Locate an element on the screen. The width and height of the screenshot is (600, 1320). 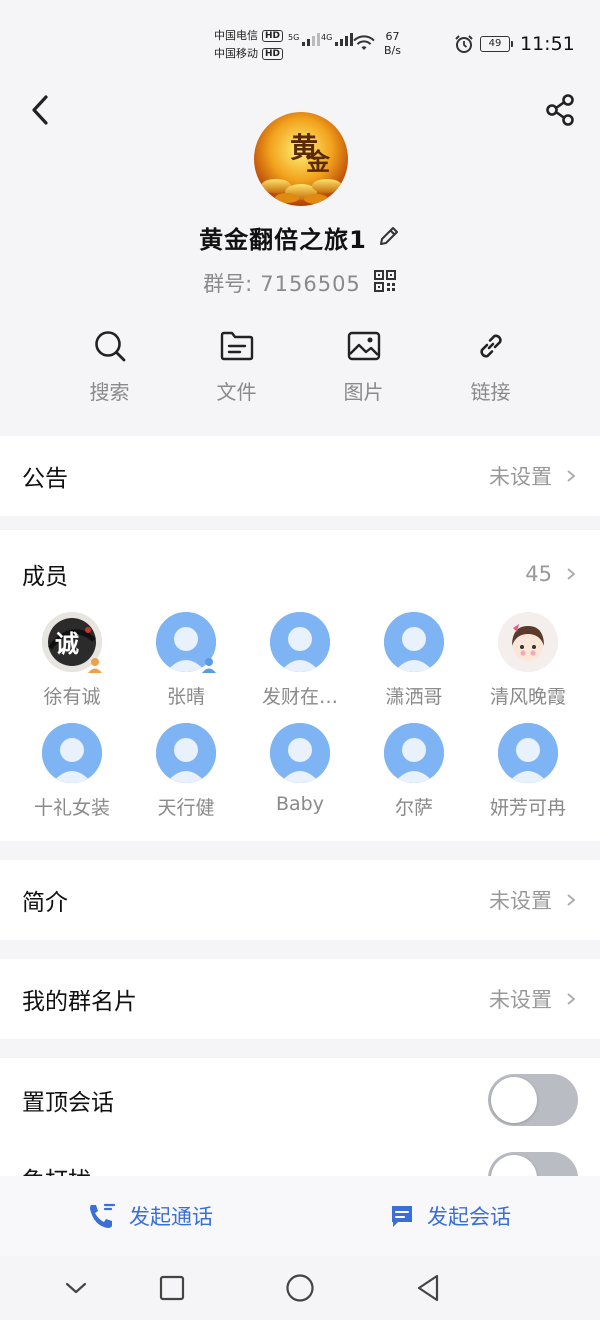
member-name: Baby is located at coordinates (300, 804).